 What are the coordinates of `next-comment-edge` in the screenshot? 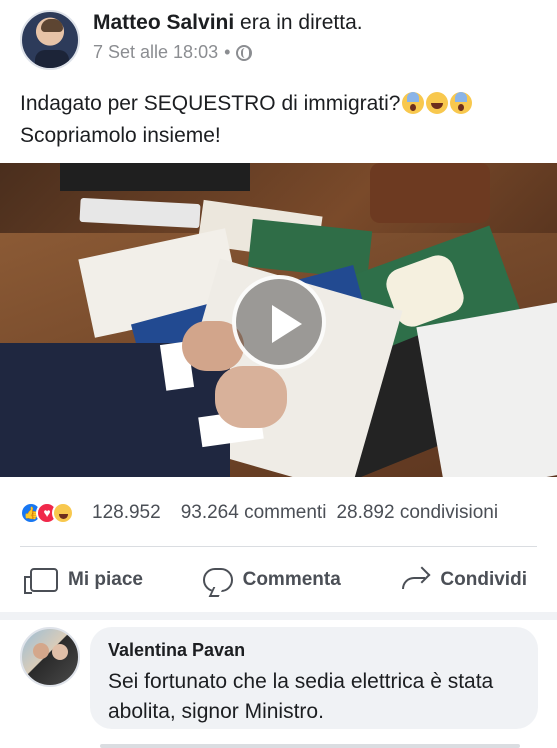 It's located at (310, 746).